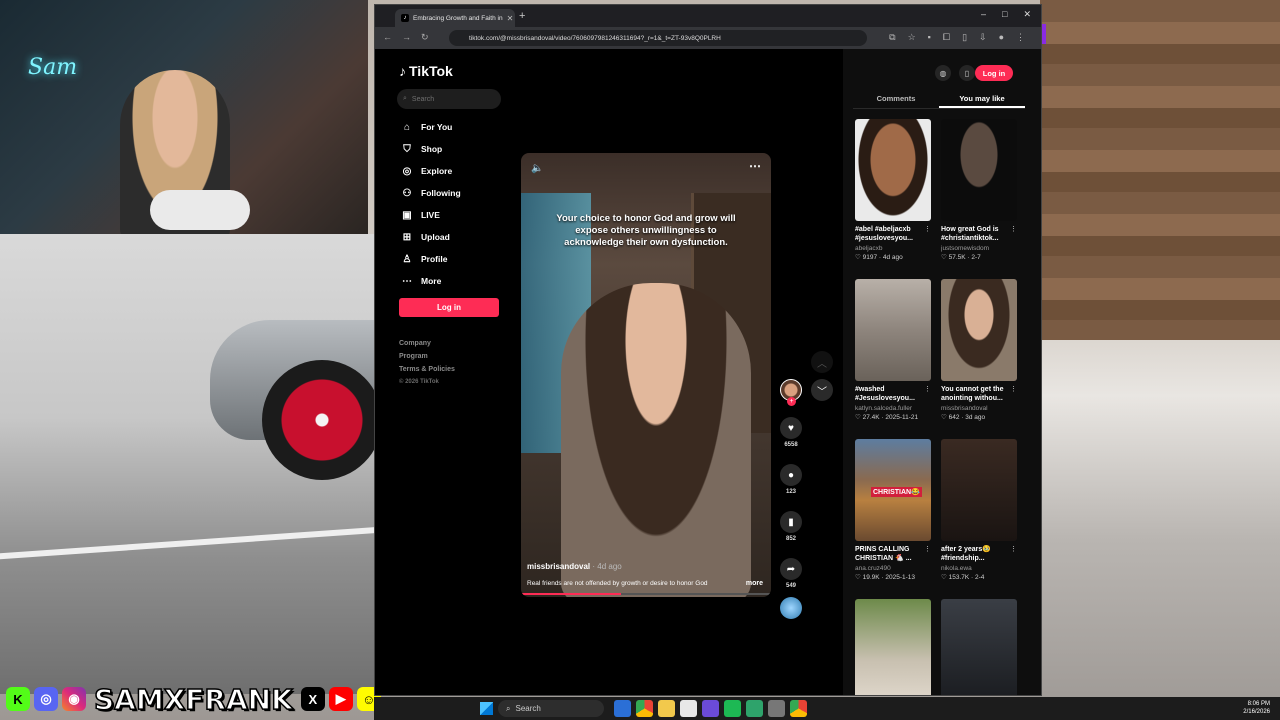 This screenshot has height=720, width=1280. What do you see at coordinates (455, 18) in the screenshot?
I see `browser-tab: ♪ Embracing Growth and Faith in ✕` at bounding box center [455, 18].